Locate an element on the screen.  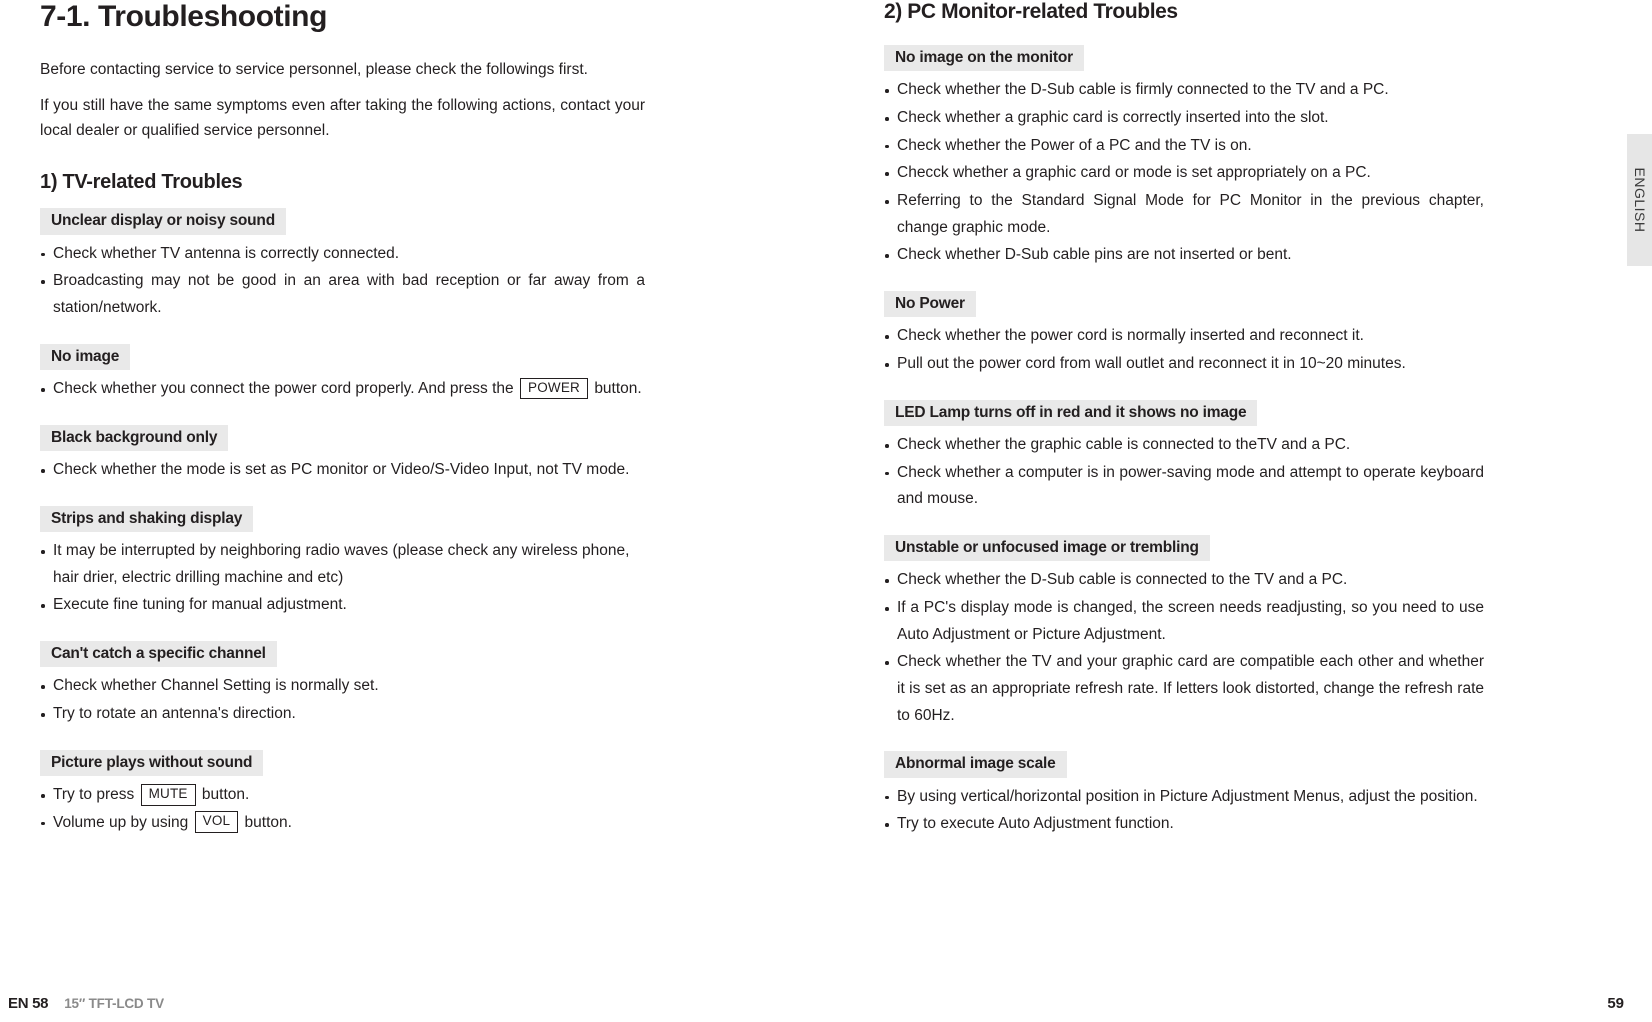
language-side-tab: ENGLISH is located at coordinates (1639, 200).